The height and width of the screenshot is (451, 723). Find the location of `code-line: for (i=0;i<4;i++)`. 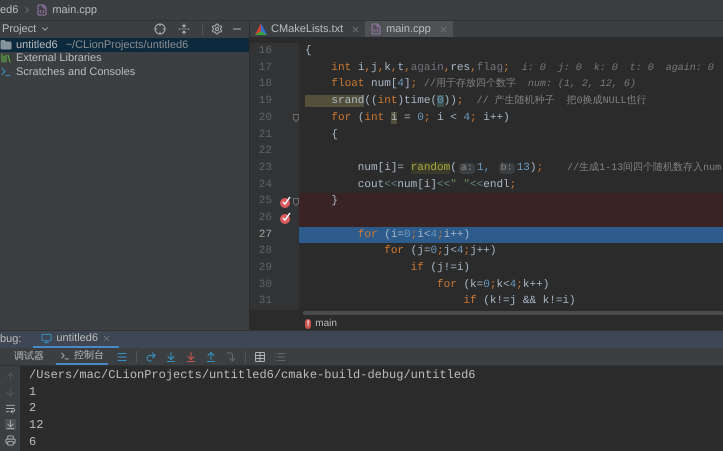

code-line: for (i=0;i<4;i++) is located at coordinates (413, 235).